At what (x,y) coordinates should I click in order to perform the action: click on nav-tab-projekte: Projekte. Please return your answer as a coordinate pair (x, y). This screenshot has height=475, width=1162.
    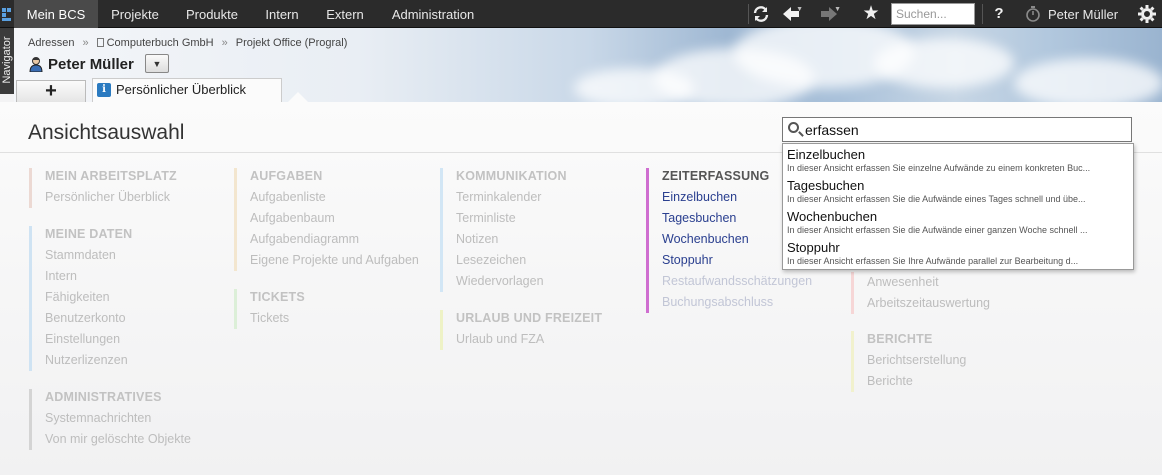
    Looking at the image, I should click on (135, 14).